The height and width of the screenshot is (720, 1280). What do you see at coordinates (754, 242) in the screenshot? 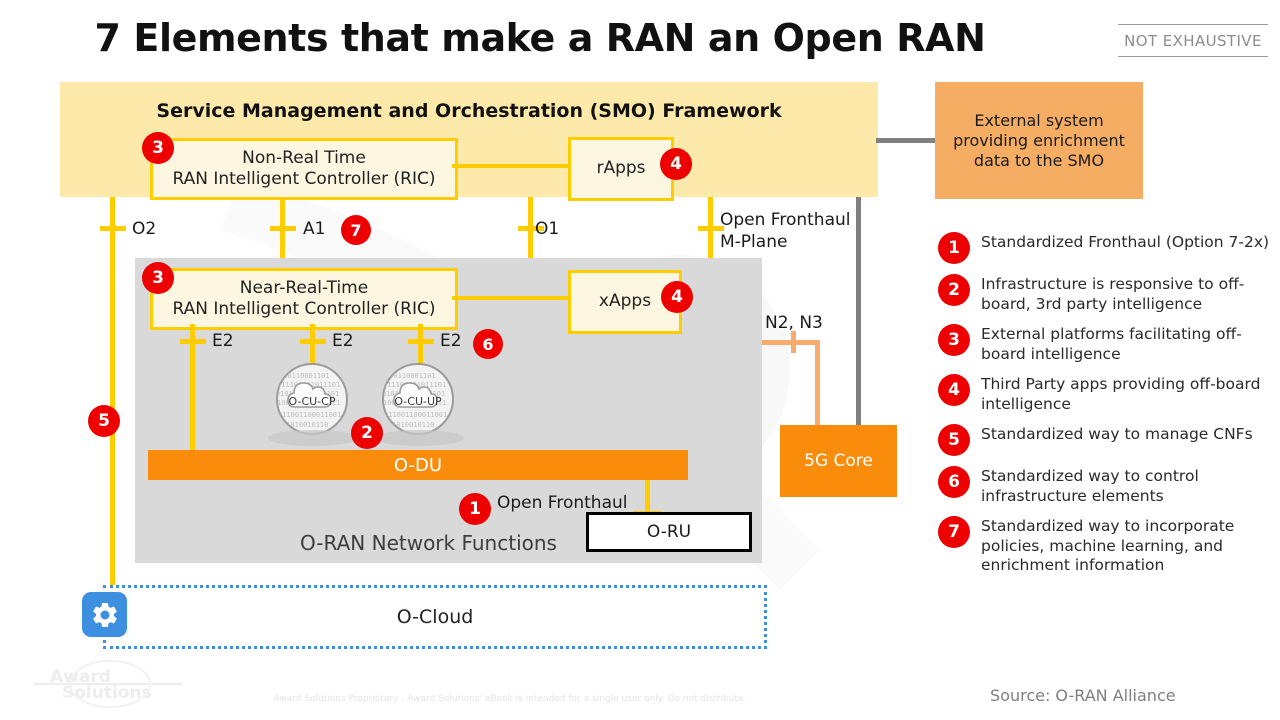
I see `fronthaul-mplane-line2: M-Plane` at bounding box center [754, 242].